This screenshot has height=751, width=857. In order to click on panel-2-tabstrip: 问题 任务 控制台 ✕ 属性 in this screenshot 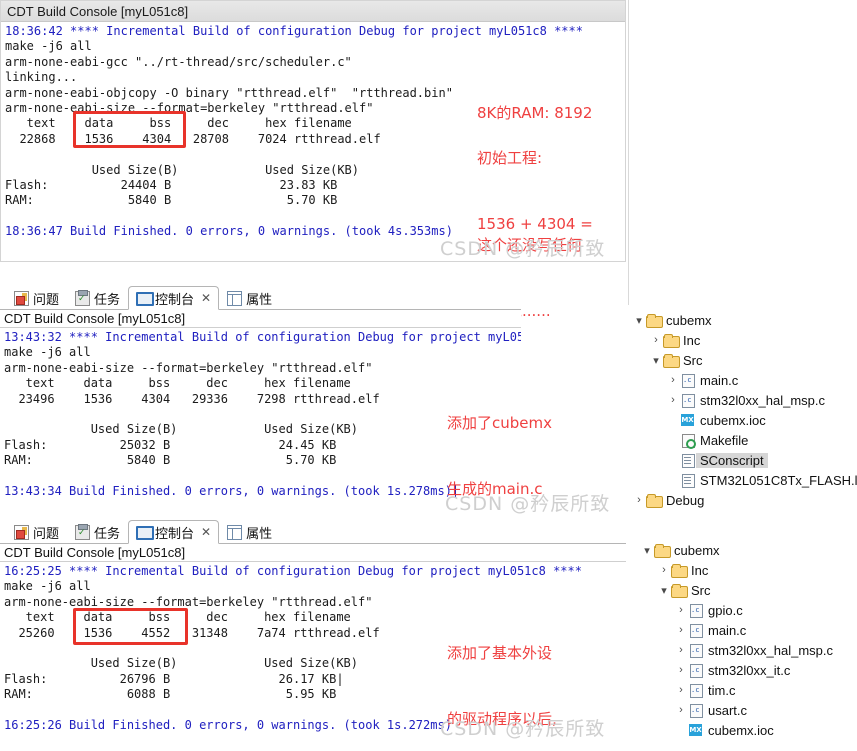, I will do `click(260, 296)`.